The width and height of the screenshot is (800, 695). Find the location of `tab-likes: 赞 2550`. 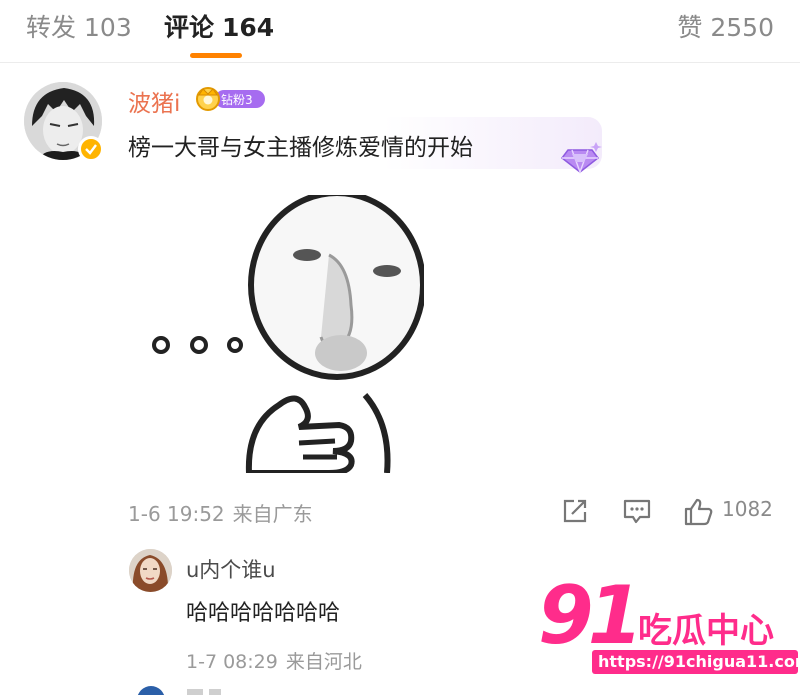

tab-likes: 赞 2550 is located at coordinates (725, 26).